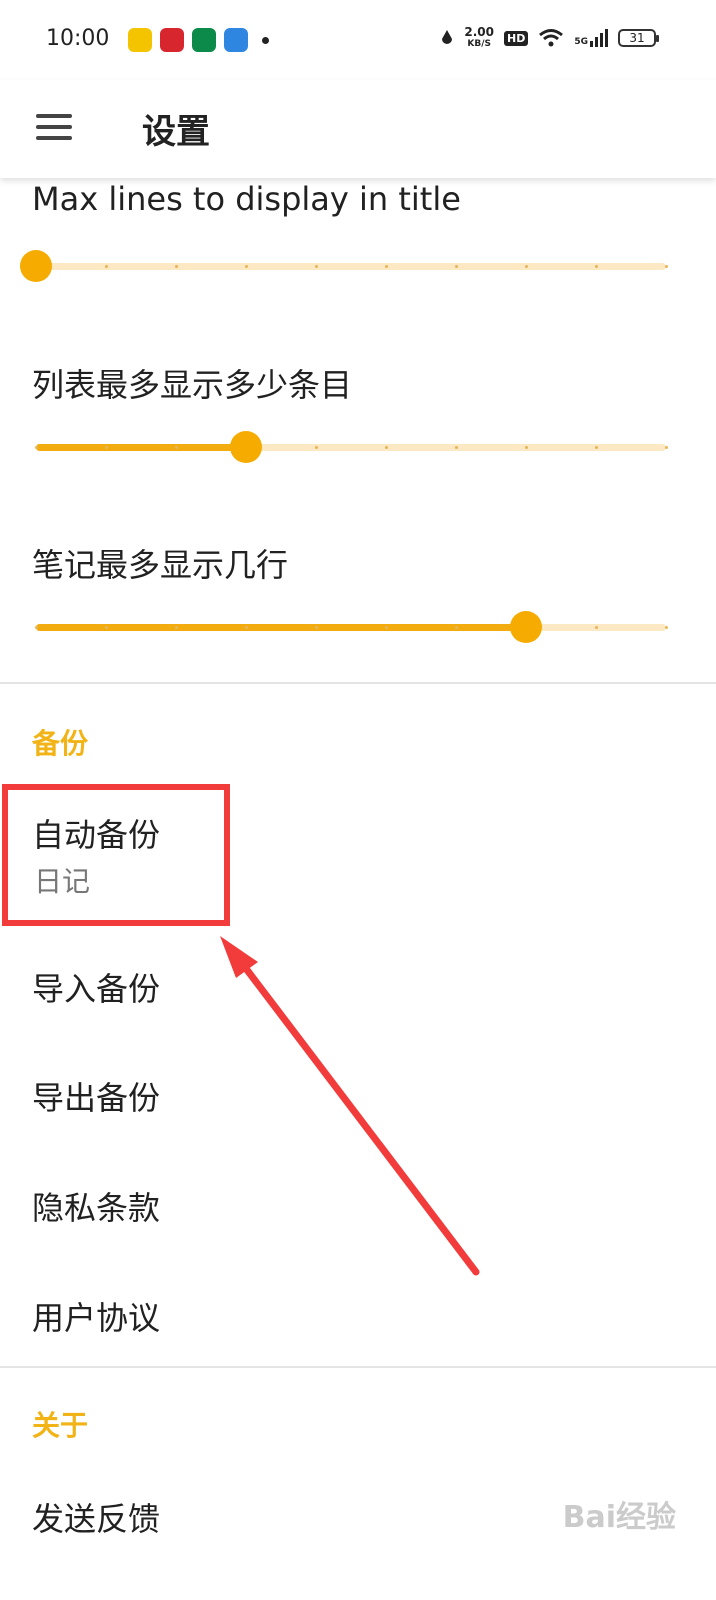 The image size is (716, 1600). Describe the element at coordinates (350, 1106) in the screenshot. I see `annotation-arrow-icon` at that location.